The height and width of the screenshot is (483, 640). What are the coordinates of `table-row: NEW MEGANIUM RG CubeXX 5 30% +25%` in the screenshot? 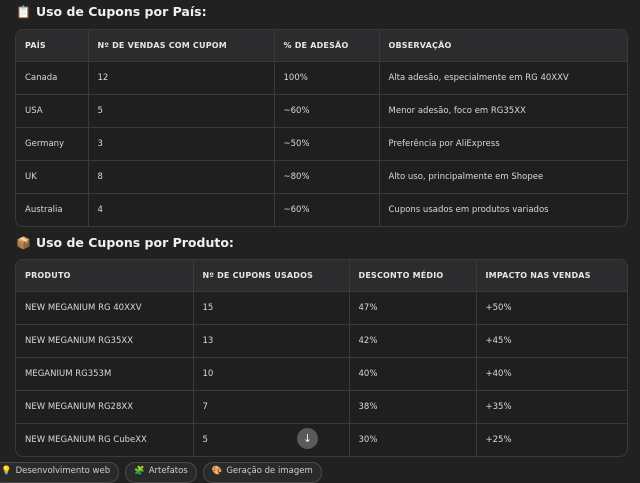 It's located at (321, 439).